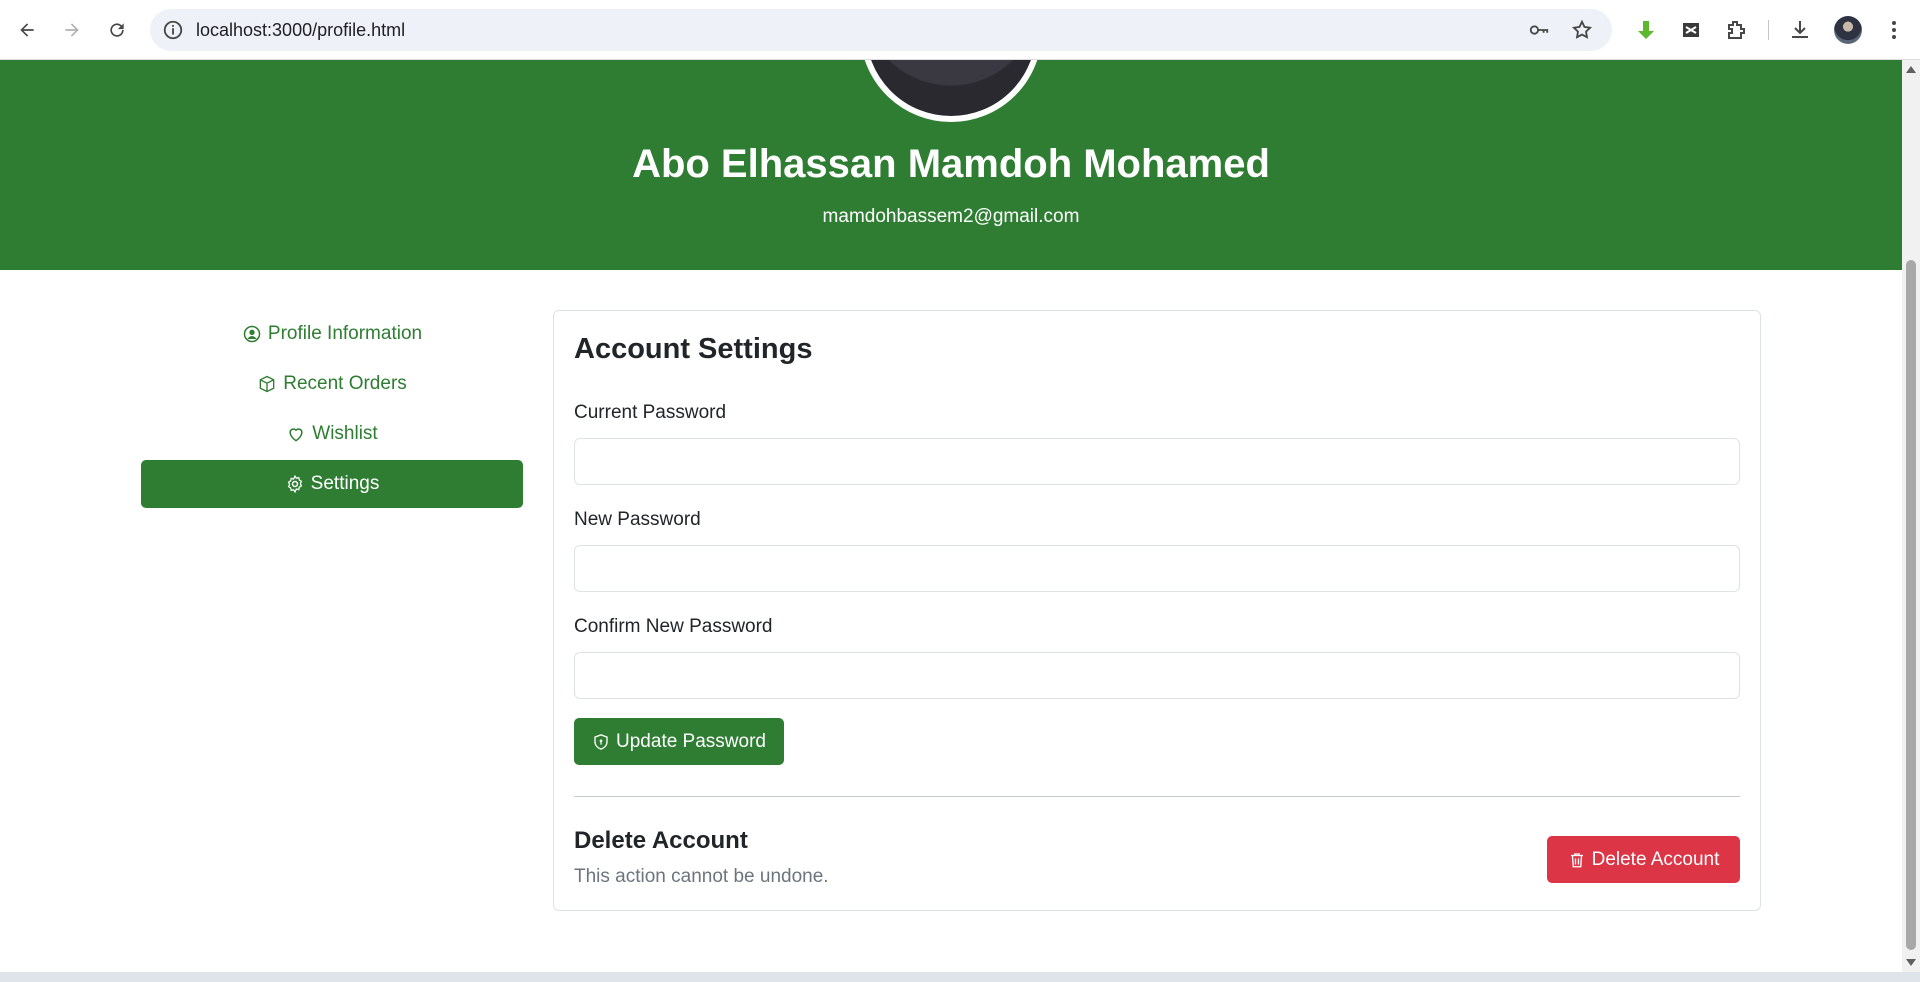 This screenshot has height=982, width=1920. I want to click on delete-account-button: Delete Account, so click(1643, 859).